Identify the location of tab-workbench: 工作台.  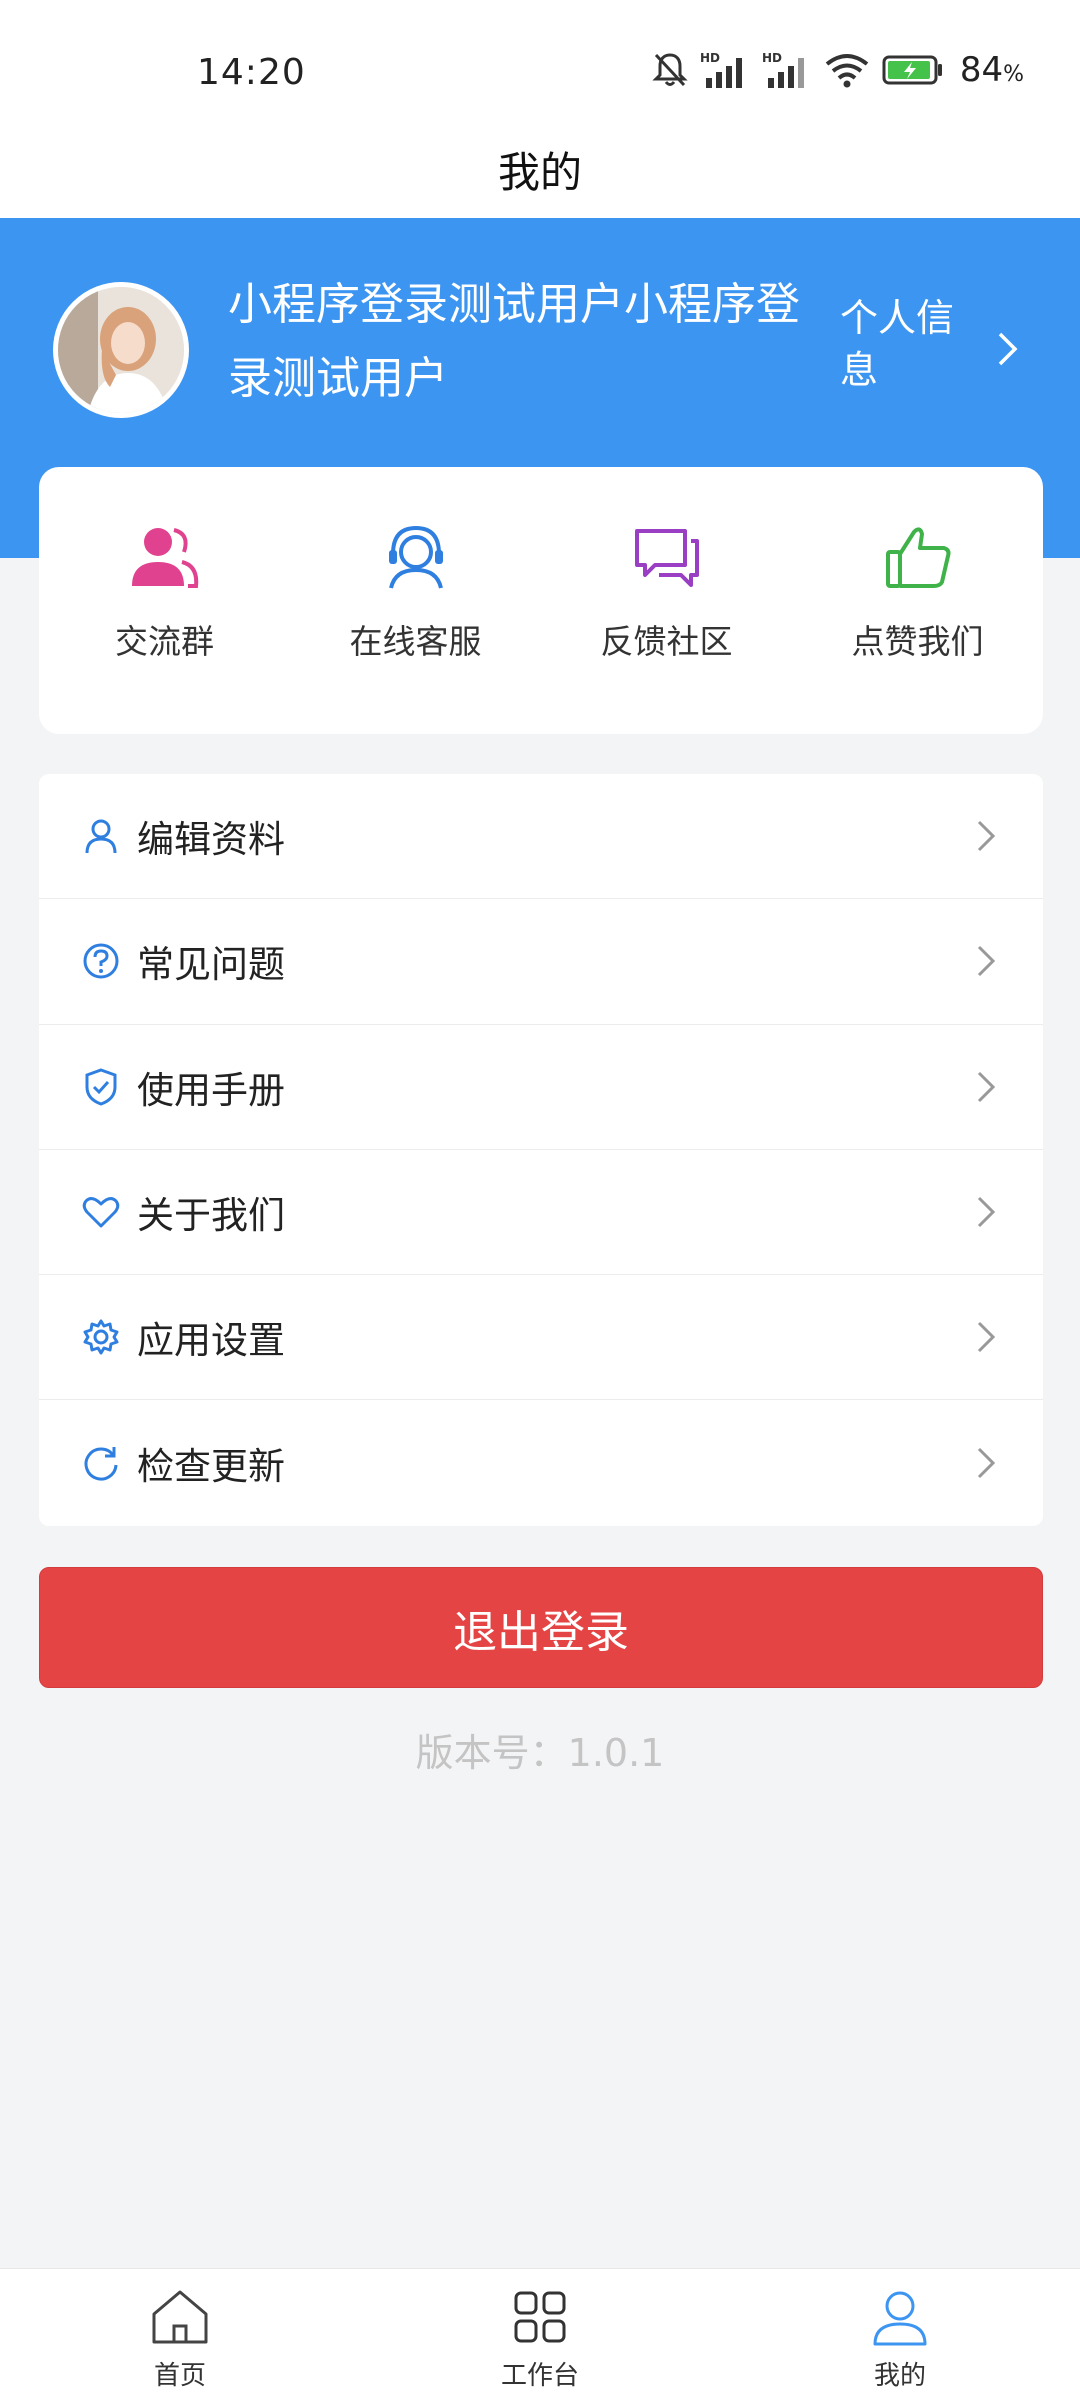
(540, 2334).